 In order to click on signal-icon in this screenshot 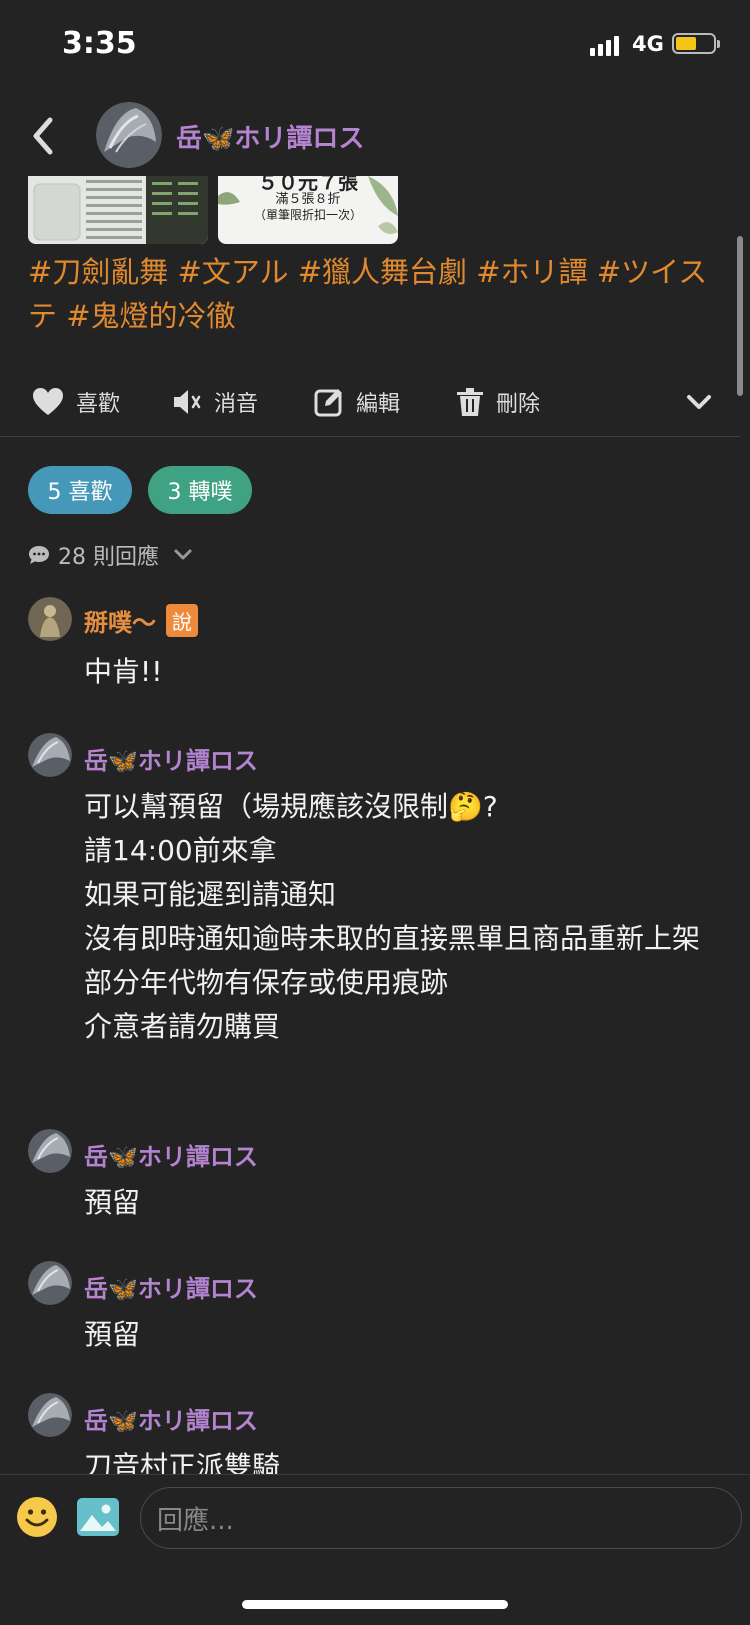, I will do `click(604, 45)`.